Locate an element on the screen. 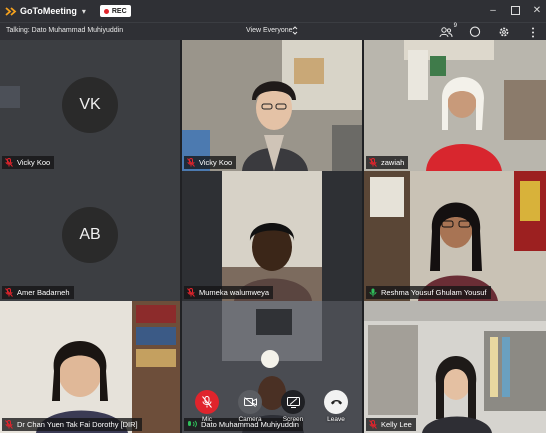  participant-nameplate: Mumeka walumweya is located at coordinates (229, 293).